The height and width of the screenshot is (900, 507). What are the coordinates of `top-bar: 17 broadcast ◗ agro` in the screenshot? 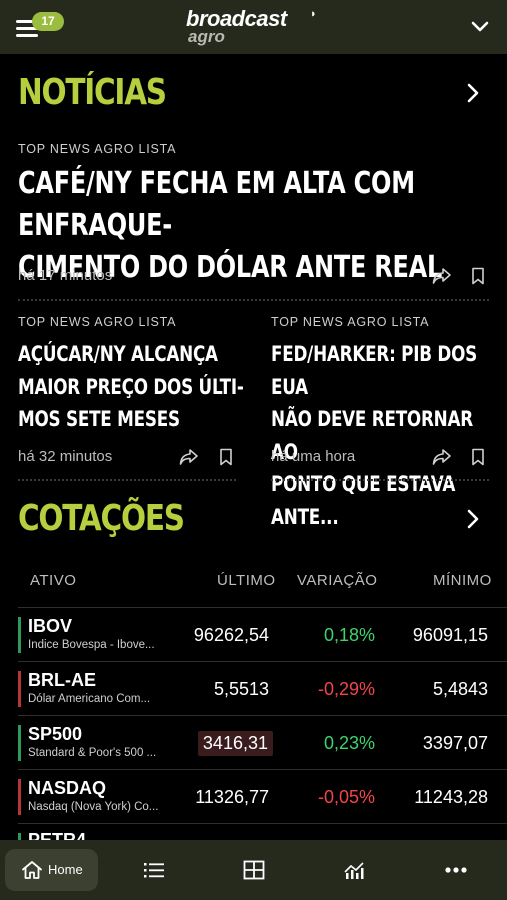 It's located at (253, 27).